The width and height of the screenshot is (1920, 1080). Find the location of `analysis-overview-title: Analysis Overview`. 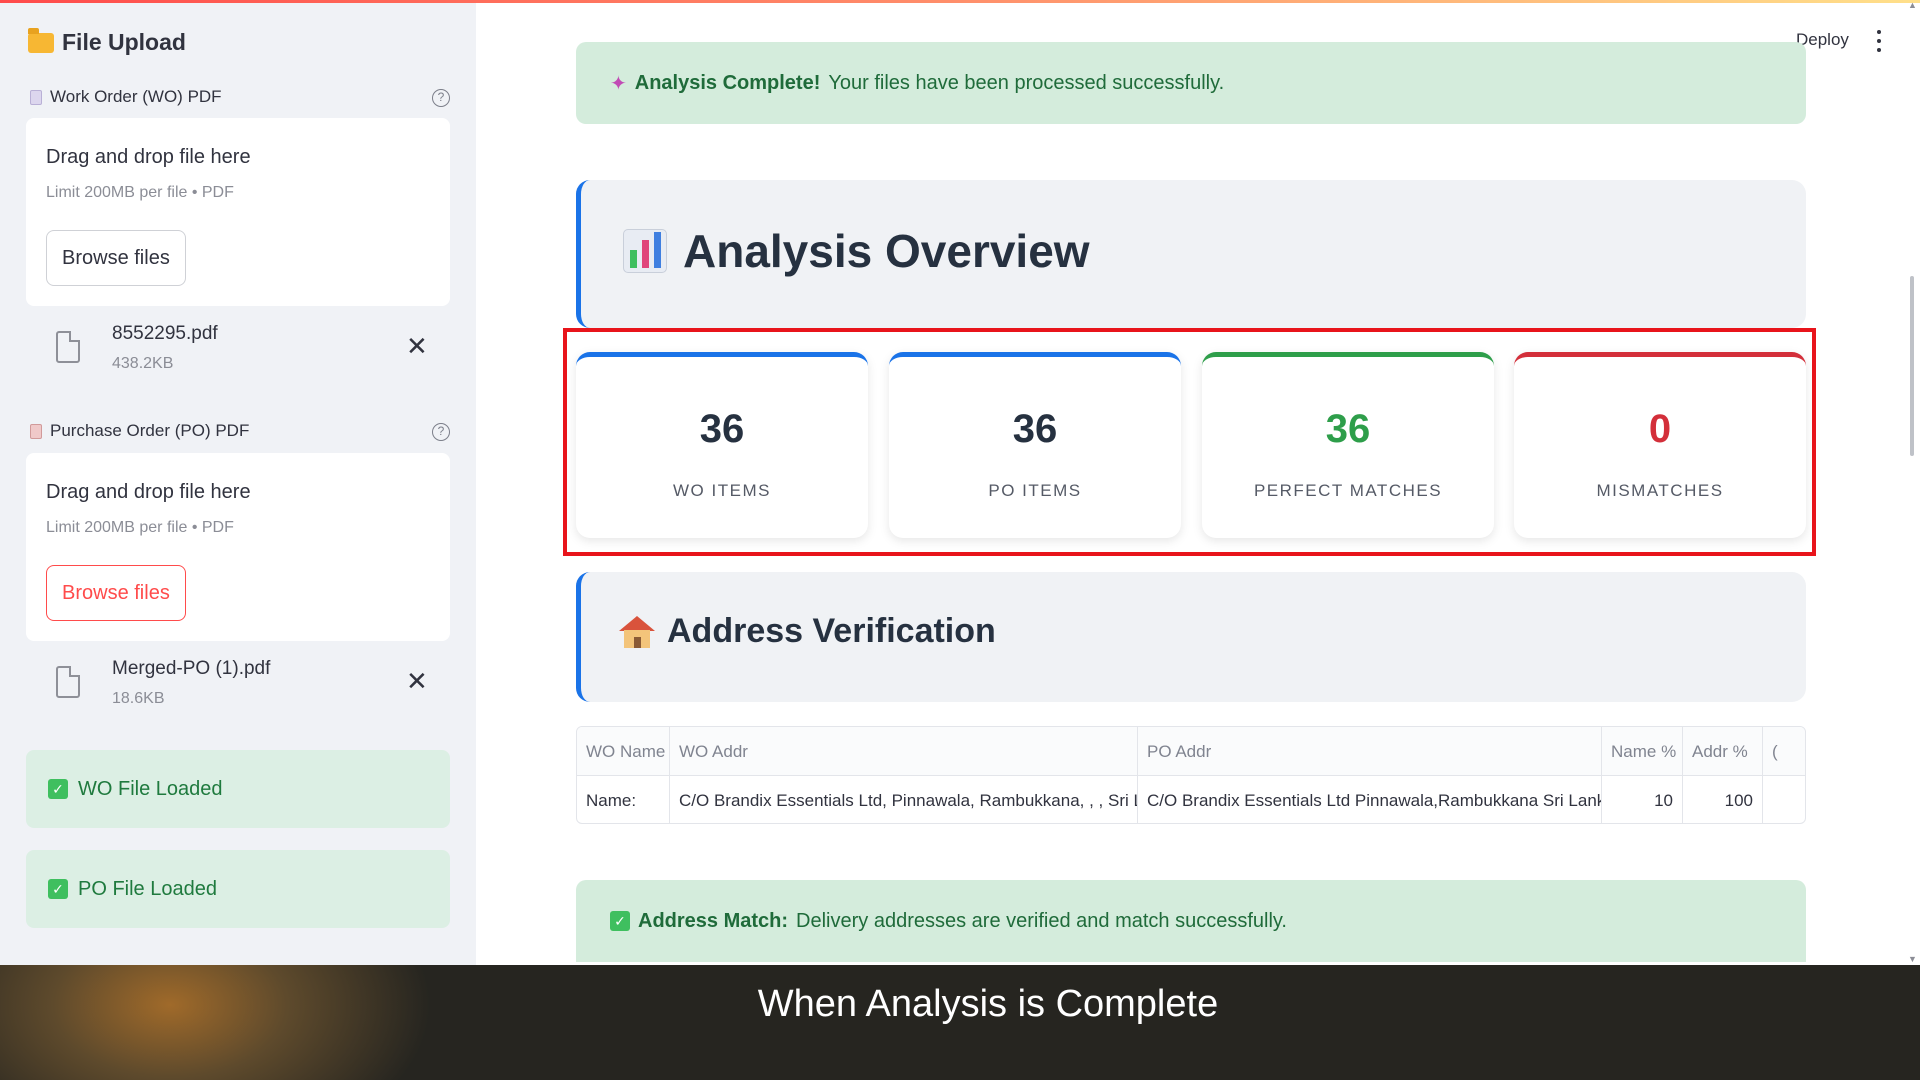

analysis-overview-title: Analysis Overview is located at coordinates (856, 251).